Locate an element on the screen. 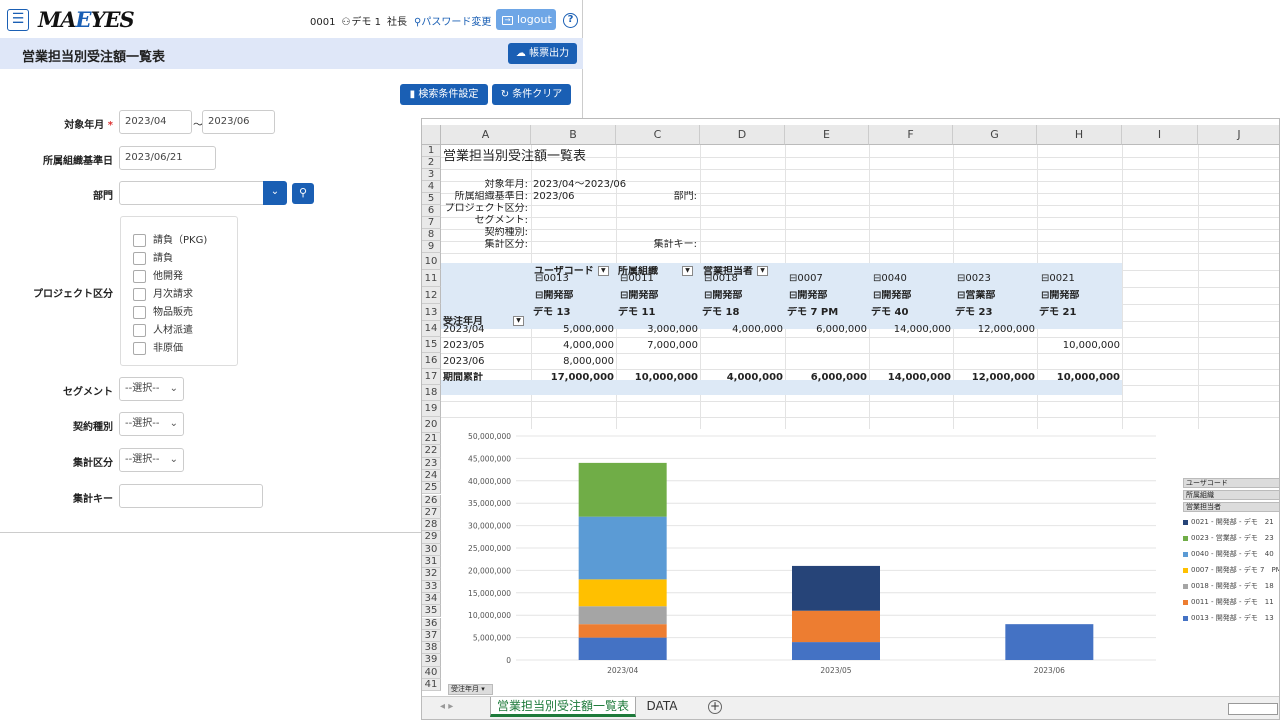  project-option: 非原価 is located at coordinates (158, 347).